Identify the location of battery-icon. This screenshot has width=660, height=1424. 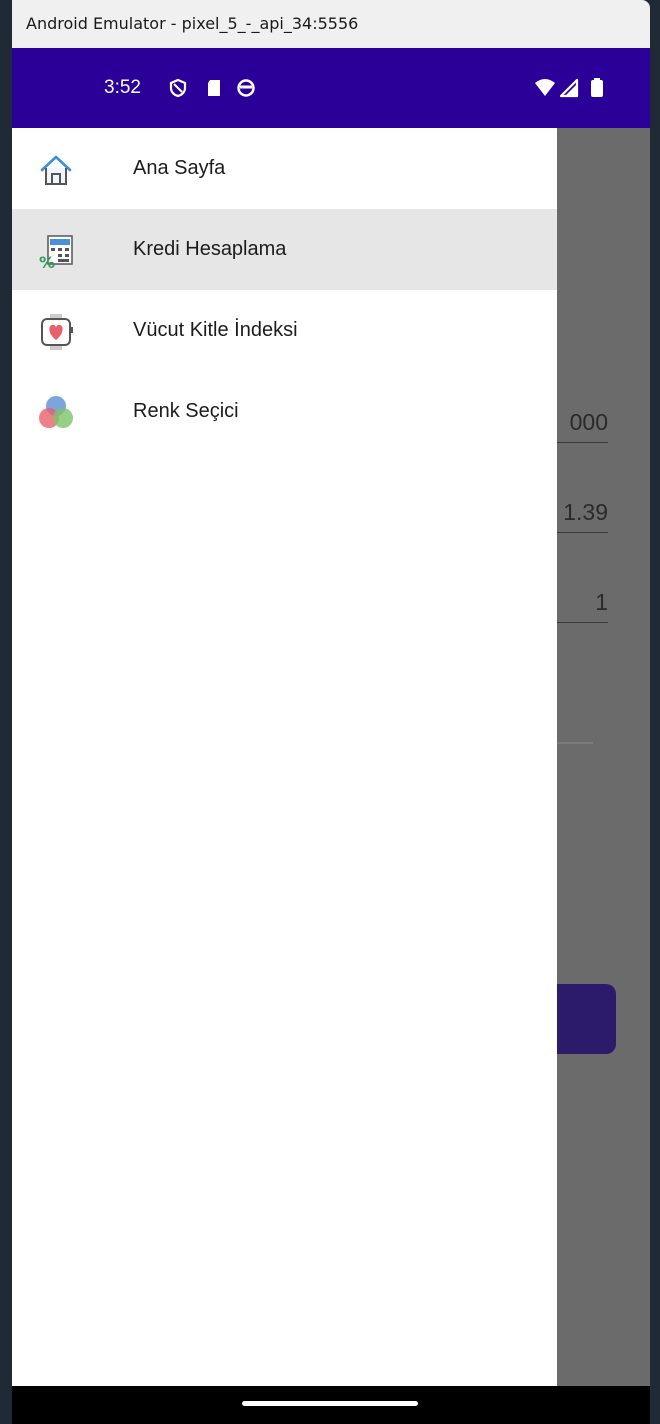
(597, 87).